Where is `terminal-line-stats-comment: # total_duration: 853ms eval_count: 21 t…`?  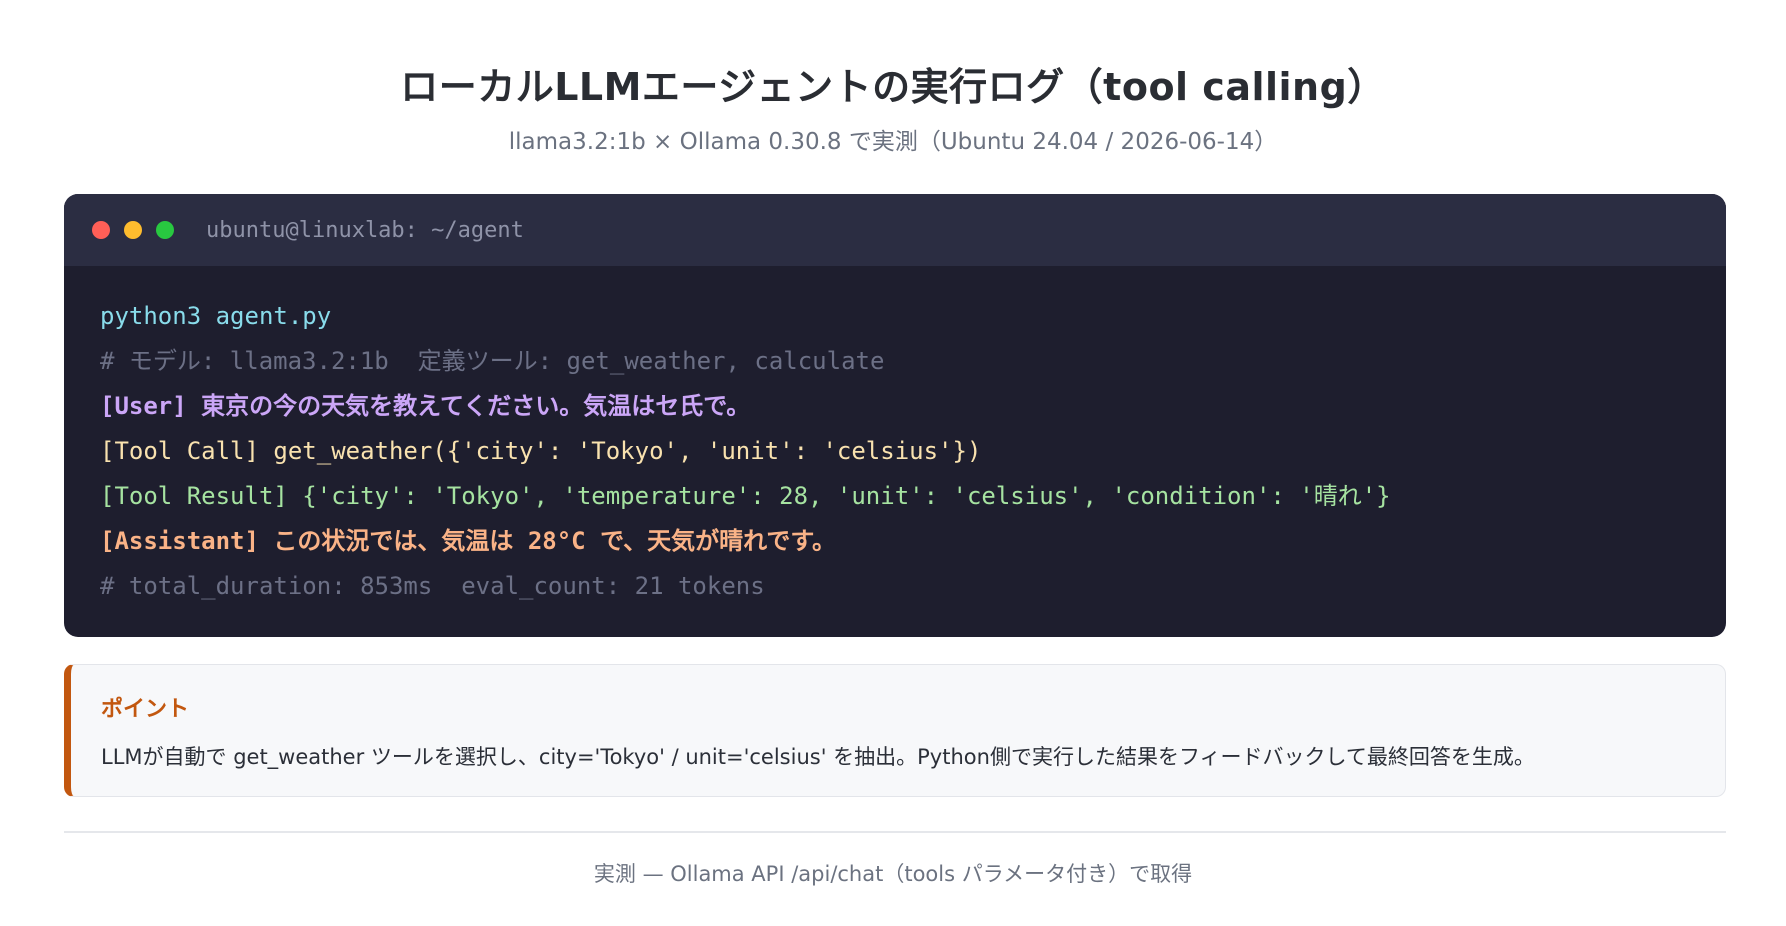 terminal-line-stats-comment: # total_duration: 853ms eval_count: 21 t… is located at coordinates (432, 586).